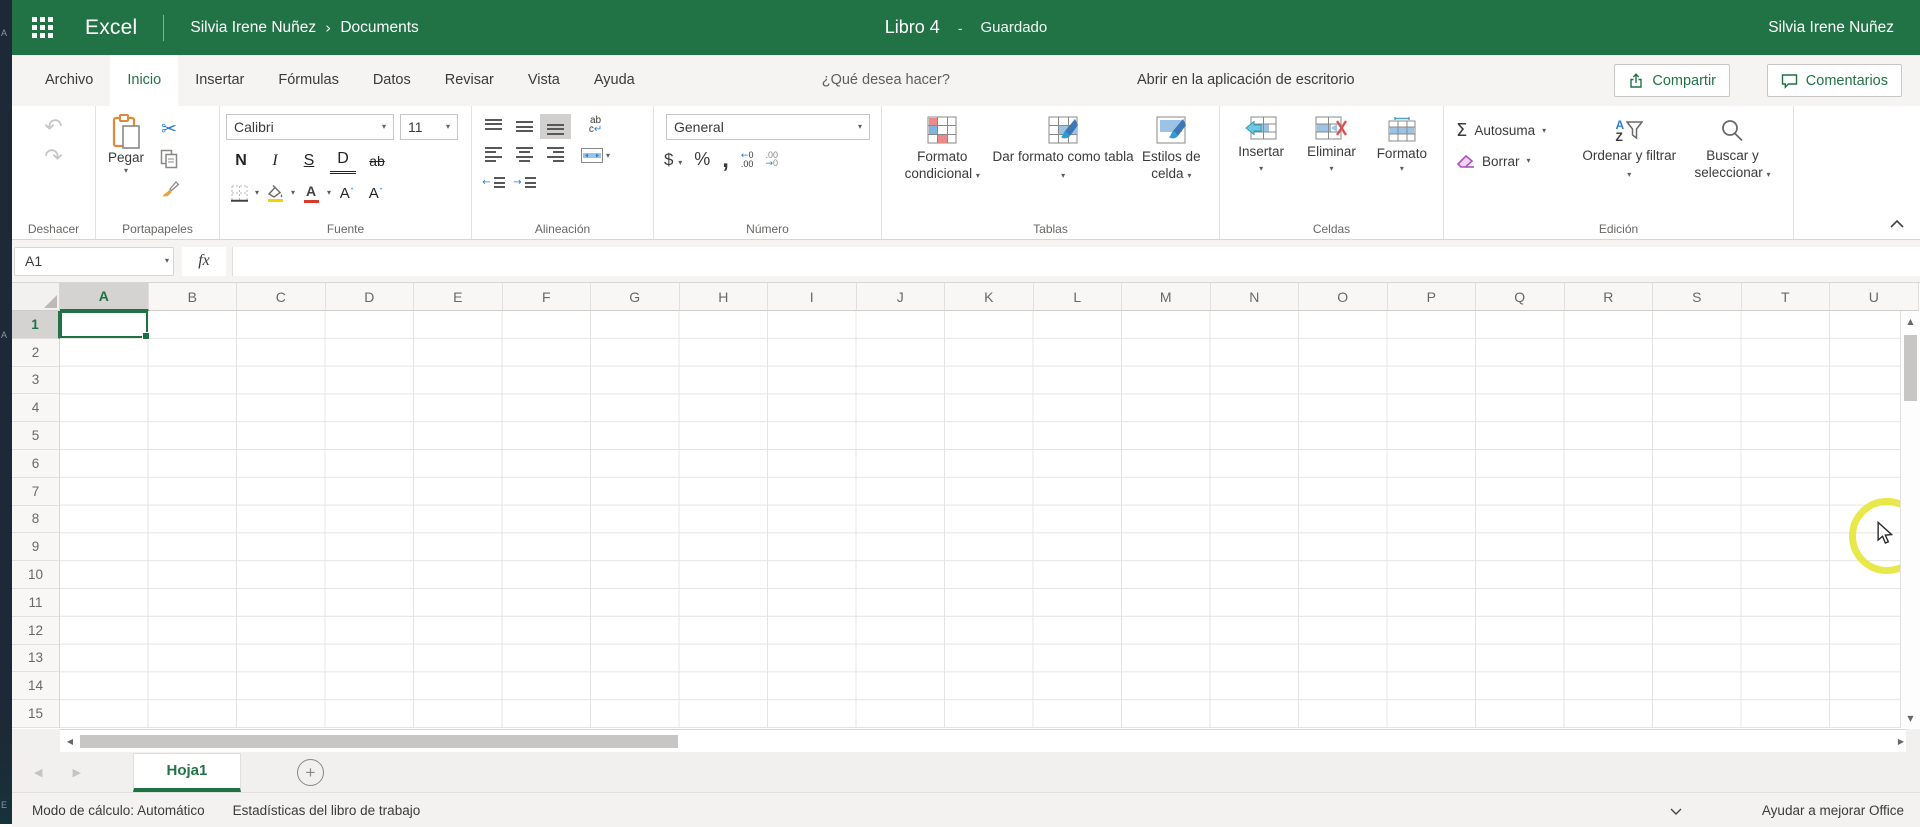 This screenshot has width=1920, height=827. I want to click on open-in-desktop-button: Abrir en la aplicación de escritorio, so click(1246, 80).